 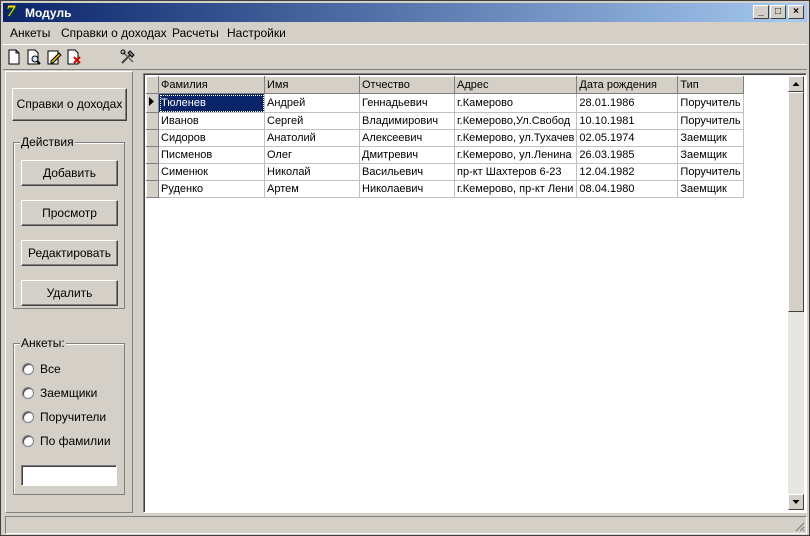 What do you see at coordinates (69, 213) in the screenshot?
I see `view-button: Просмотр` at bounding box center [69, 213].